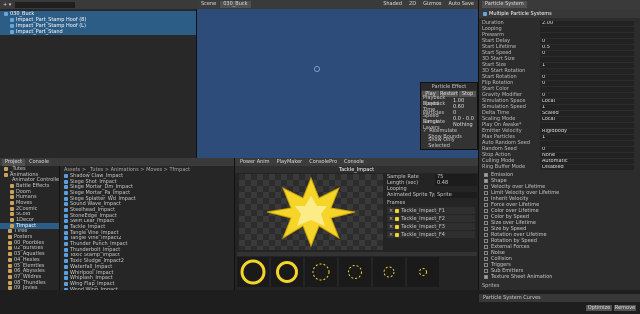 The image size is (640, 314). Describe the element at coordinates (289, 162) in the screenshot. I see `playmaker-tab: PlayMaker` at that location.